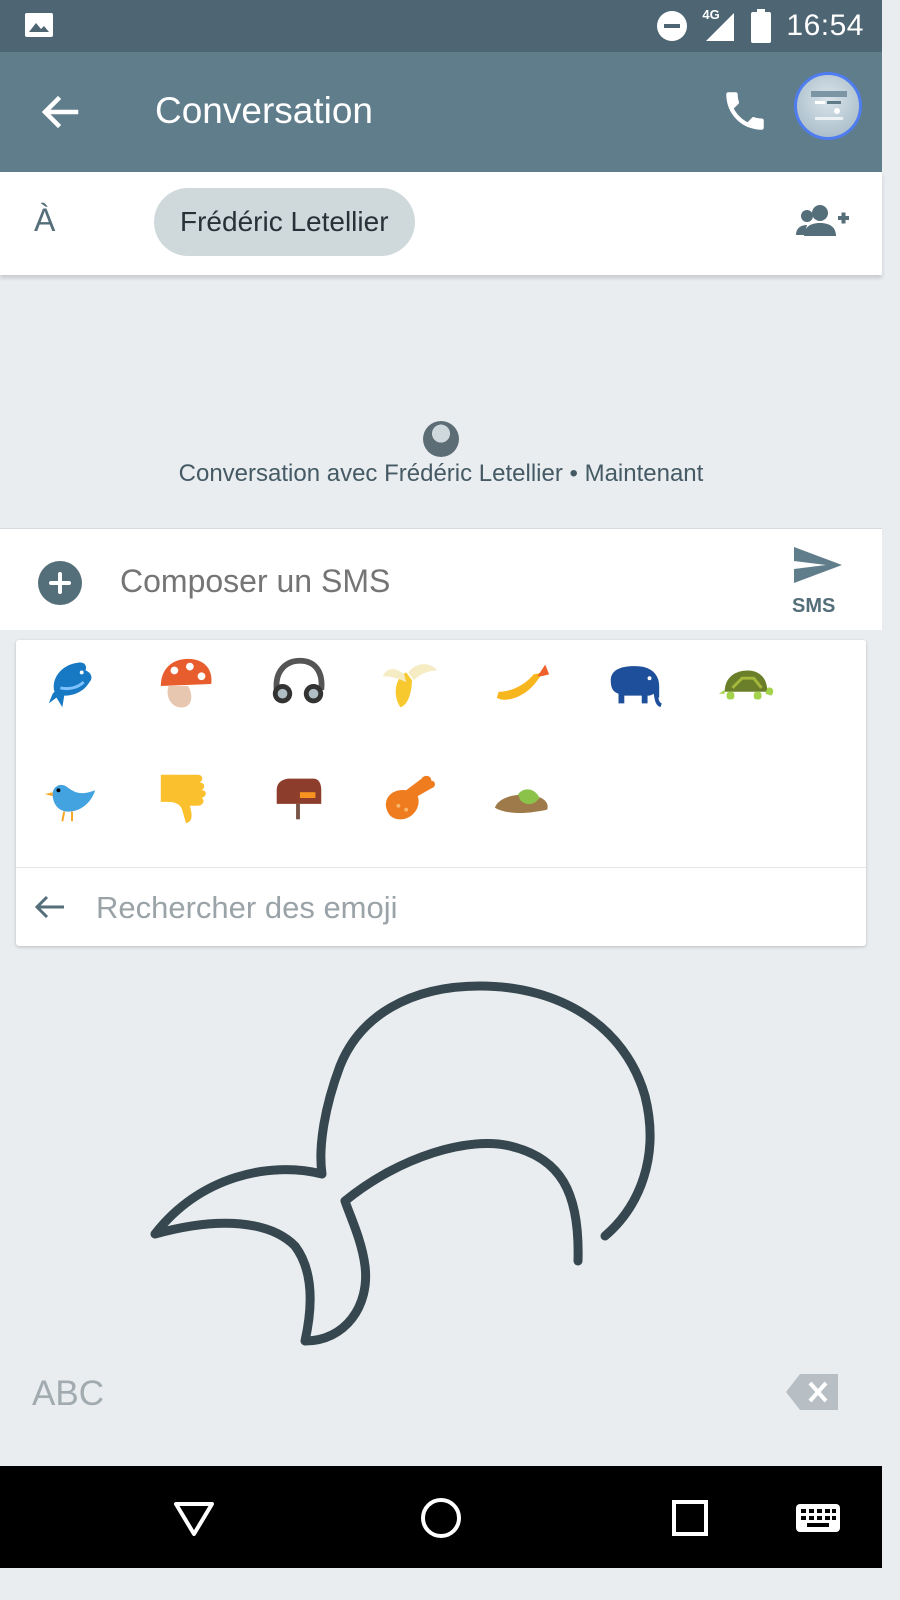 The image size is (900, 1600). What do you see at coordinates (298, 684) in the screenshot?
I see `headphones-emoji` at bounding box center [298, 684].